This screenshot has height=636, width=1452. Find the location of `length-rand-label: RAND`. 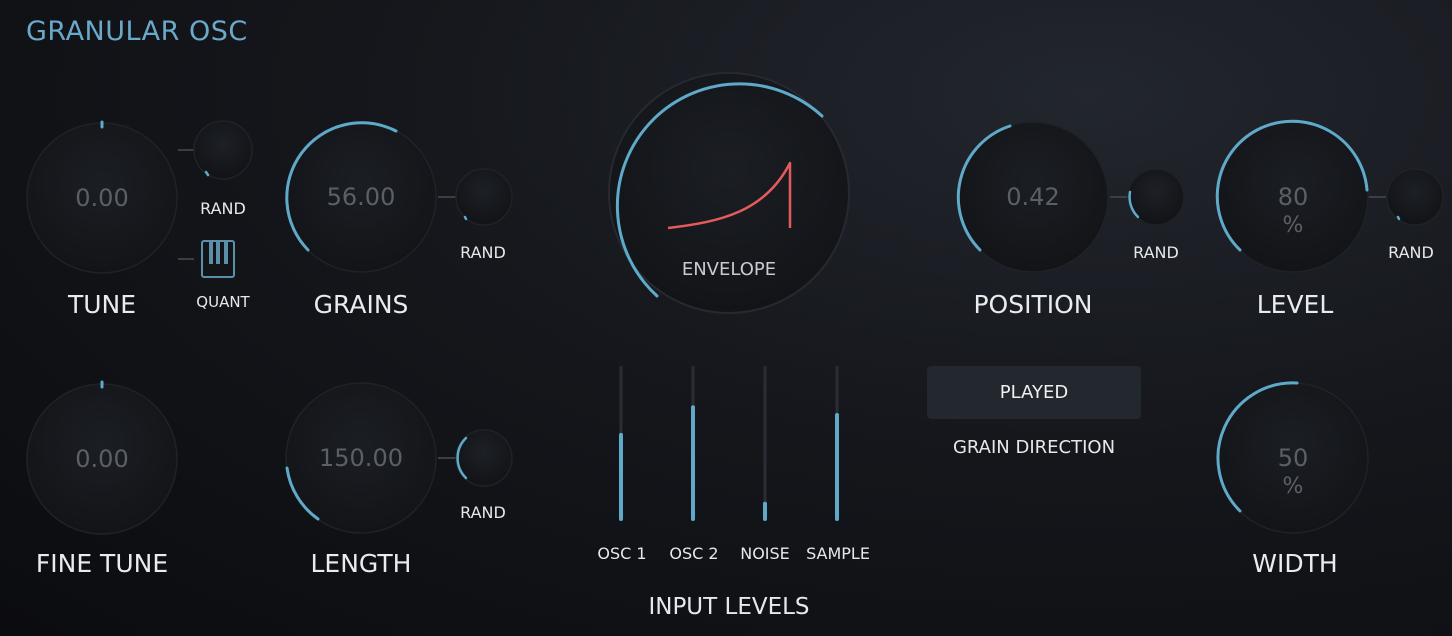

length-rand-label: RAND is located at coordinates (483, 512).